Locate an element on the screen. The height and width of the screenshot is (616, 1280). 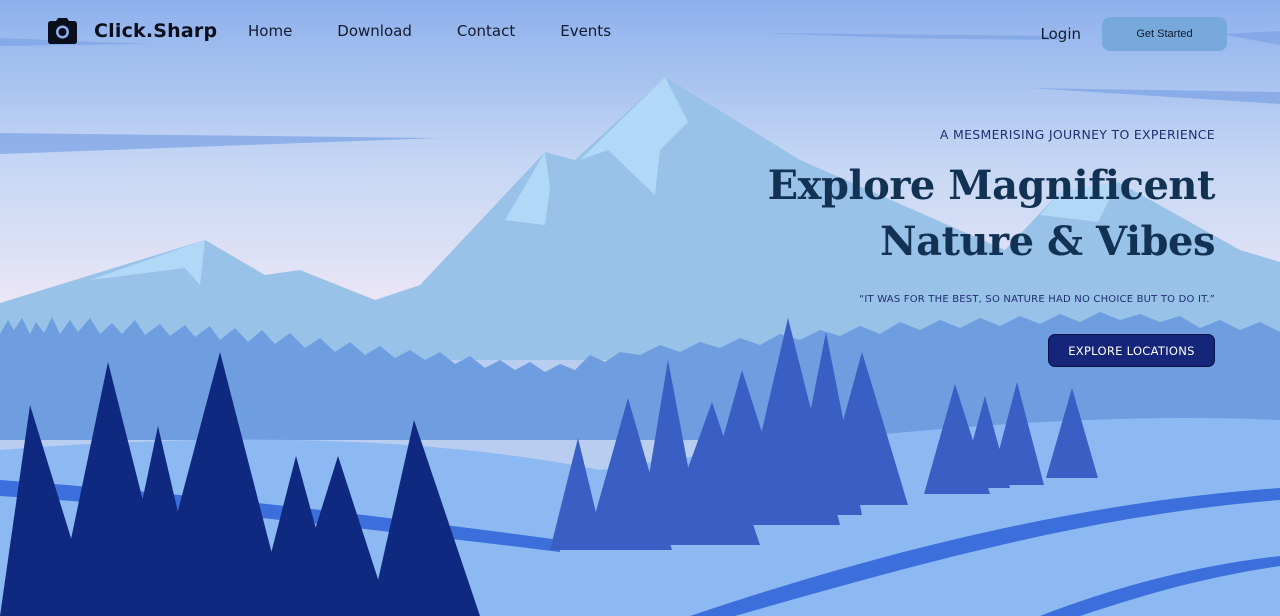
main-nav: Home Download Contact Events is located at coordinates (429, 31).